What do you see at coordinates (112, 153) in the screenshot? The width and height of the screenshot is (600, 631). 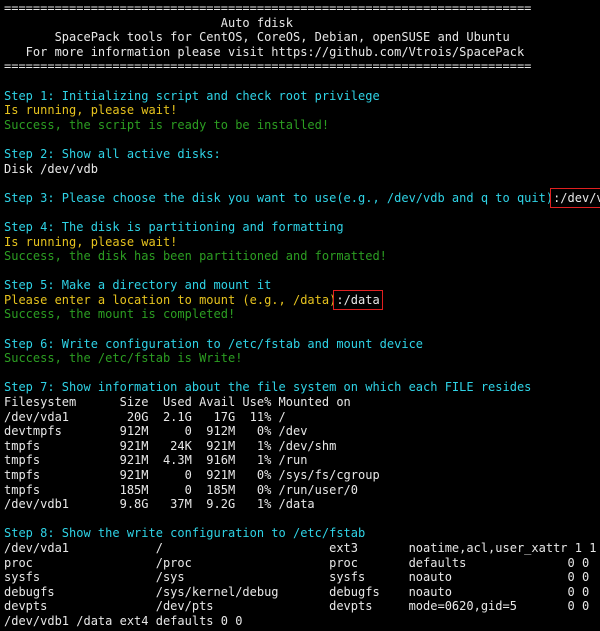 I see `terminal-text: Step 2: Show all active disks:` at bounding box center [112, 153].